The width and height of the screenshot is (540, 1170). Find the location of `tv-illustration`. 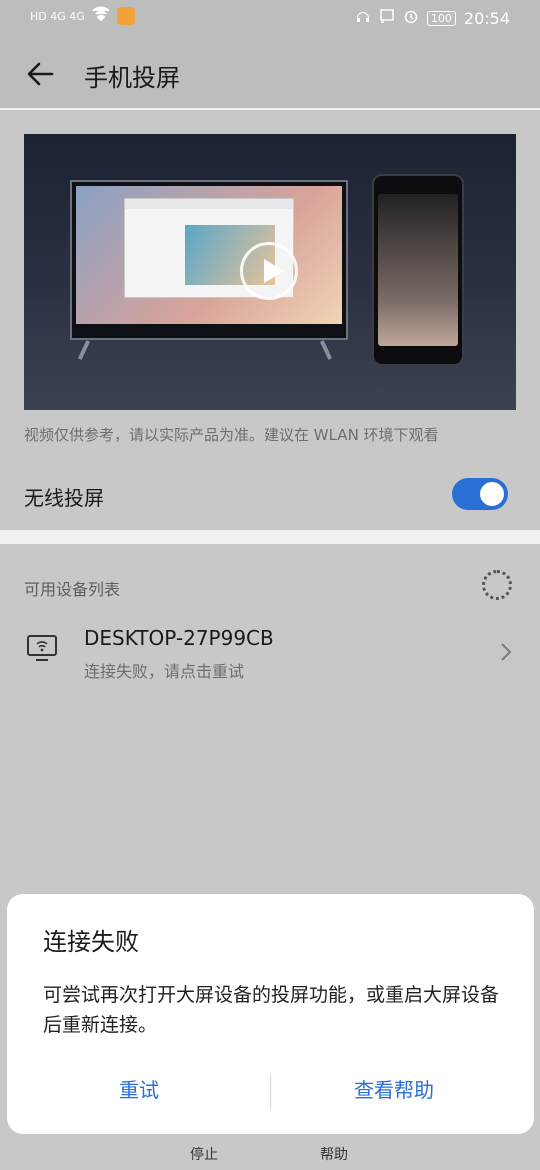

tv-illustration is located at coordinates (209, 260).